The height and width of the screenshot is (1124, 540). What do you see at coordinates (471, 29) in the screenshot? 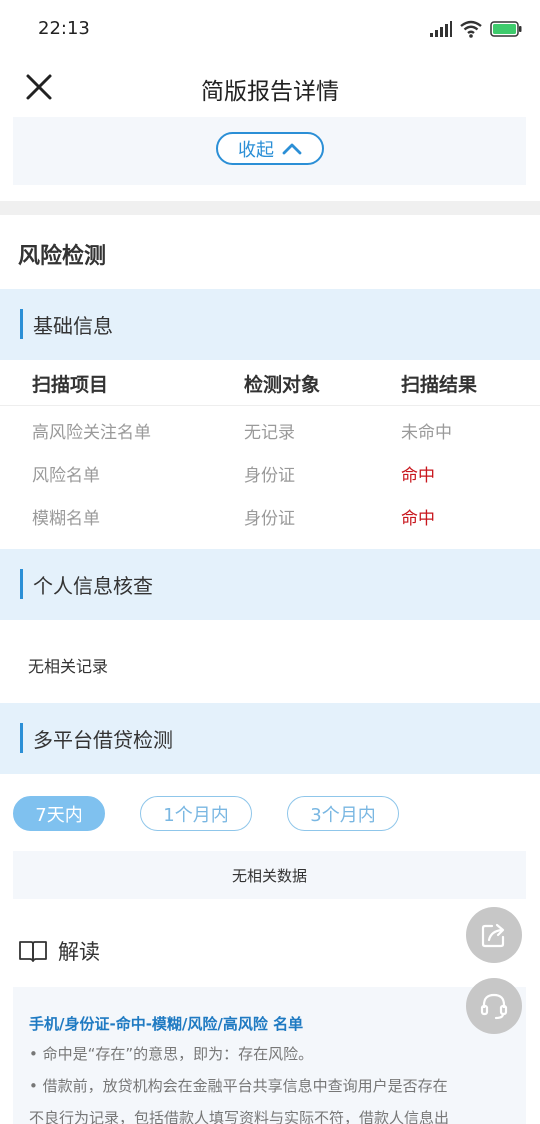
I see `wifi-icon` at bounding box center [471, 29].